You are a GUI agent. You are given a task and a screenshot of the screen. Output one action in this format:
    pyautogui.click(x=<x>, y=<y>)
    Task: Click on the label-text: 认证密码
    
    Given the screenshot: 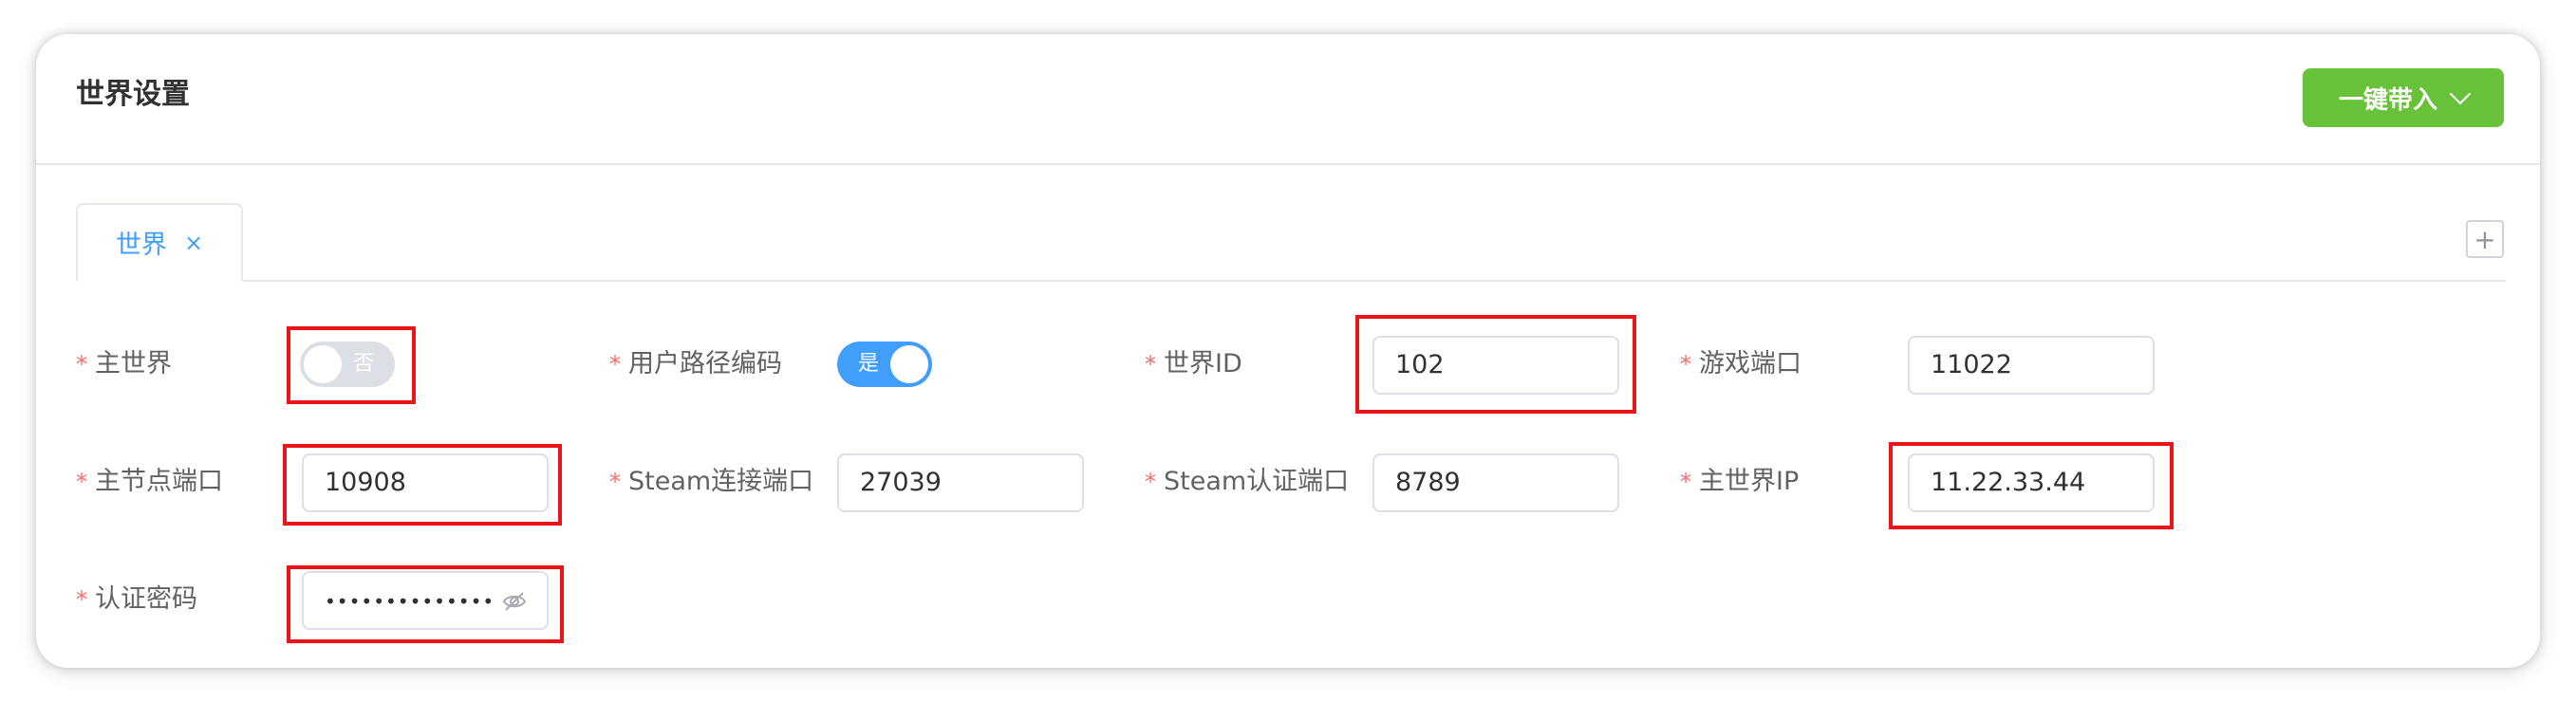 What is the action you would take?
    pyautogui.click(x=146, y=599)
    